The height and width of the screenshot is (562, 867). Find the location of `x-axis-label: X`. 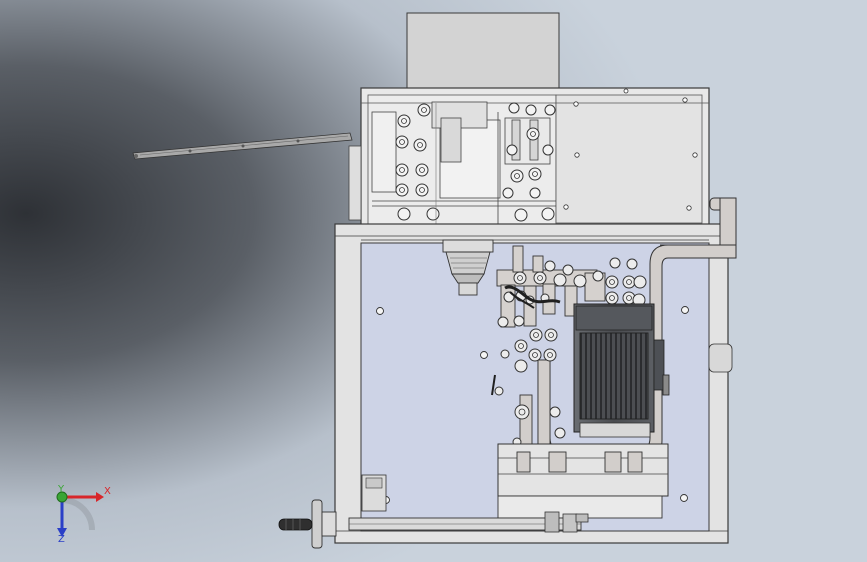

x-axis-label: X is located at coordinates (107, 491).